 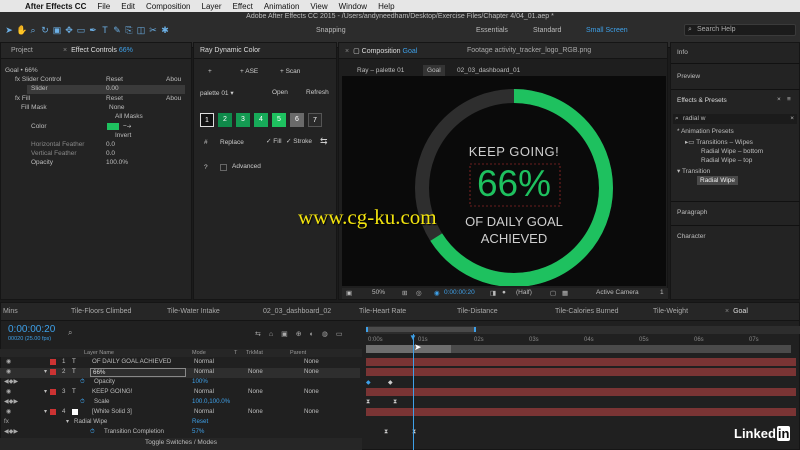 What do you see at coordinates (504, 292) in the screenshot?
I see `show-channel-icon: ●` at bounding box center [504, 292].